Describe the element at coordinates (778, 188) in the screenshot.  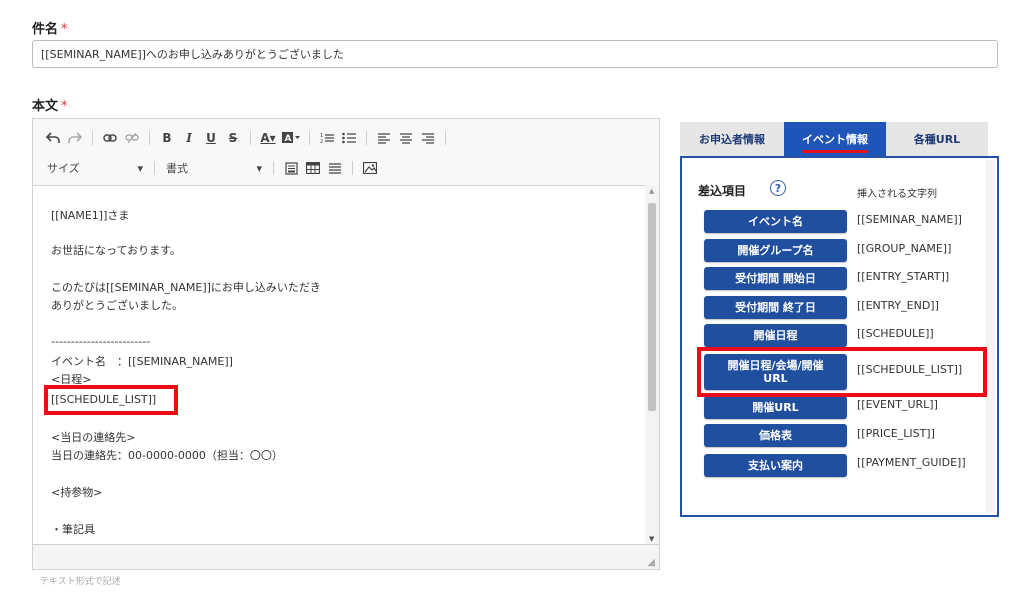
I see `question-circle-icon: ?` at that location.